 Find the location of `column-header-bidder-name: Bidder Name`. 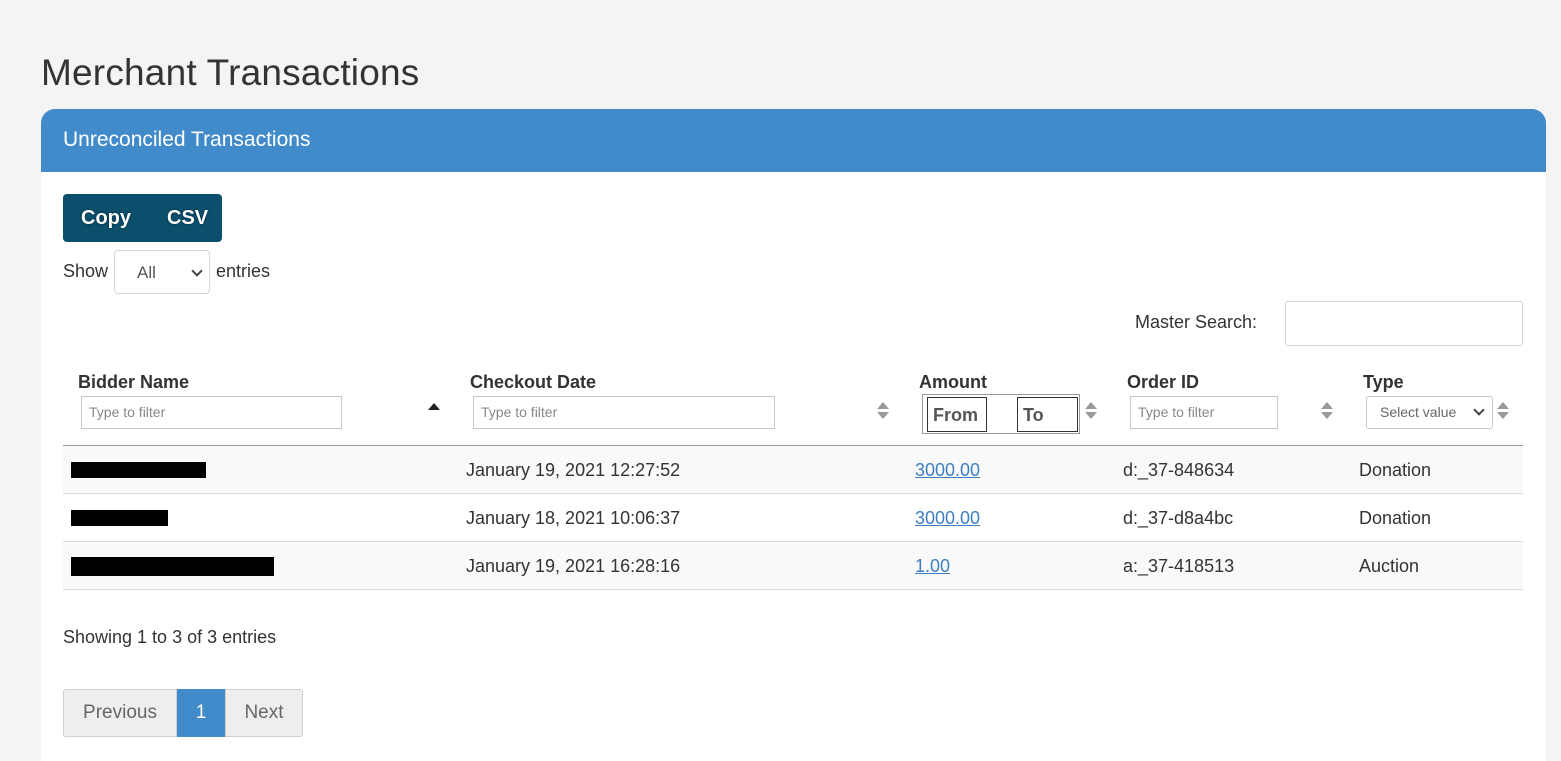

column-header-bidder-name: Bidder Name is located at coordinates (133, 382).